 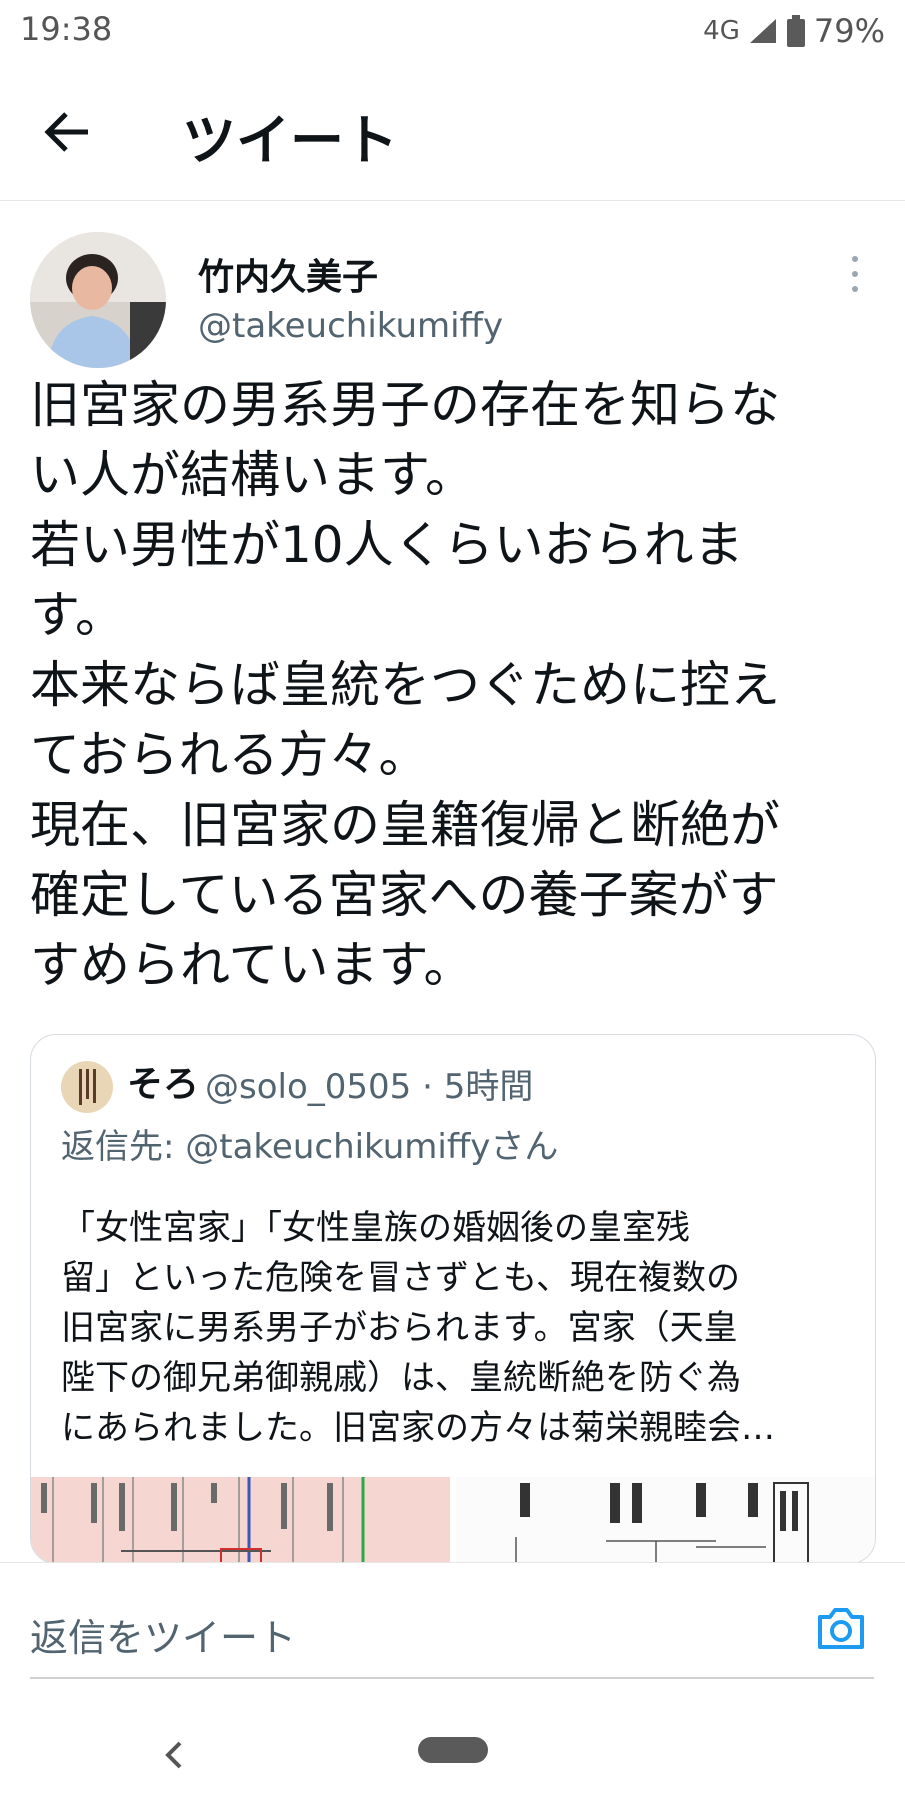 I want to click on quoted-reply-to: 返信先: @takeuchikumiffyさん, so click(x=310, y=1147).